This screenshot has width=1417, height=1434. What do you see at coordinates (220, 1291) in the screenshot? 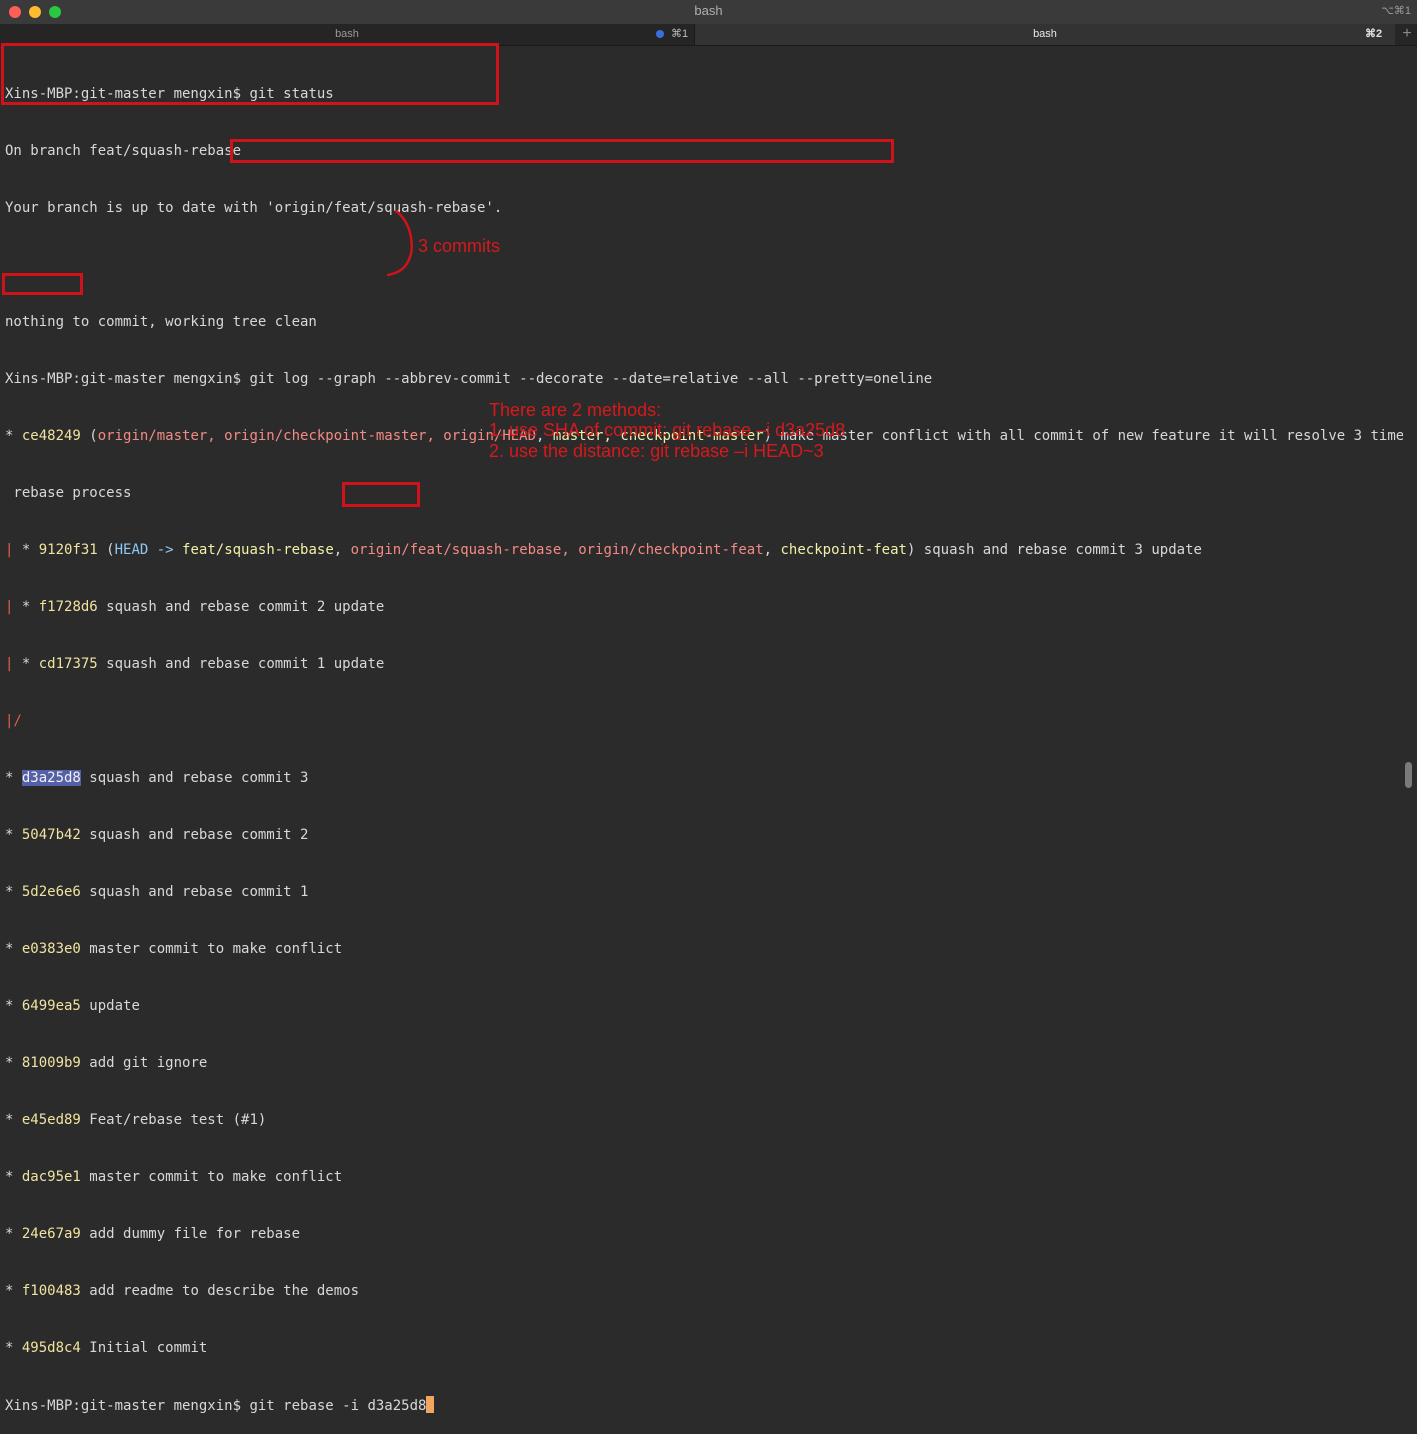
I see `commit-message: add readme to describe the demos` at bounding box center [220, 1291].